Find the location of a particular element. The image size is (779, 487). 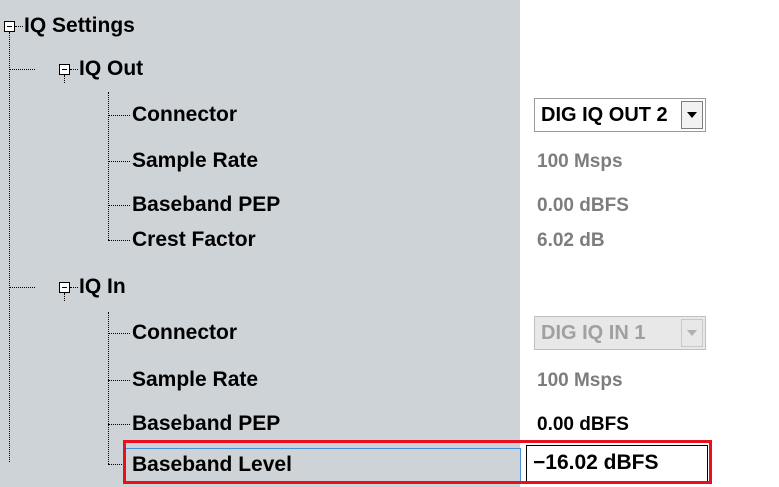

iq-in-connector-value: DIG IQ IN 1 is located at coordinates (593, 333).